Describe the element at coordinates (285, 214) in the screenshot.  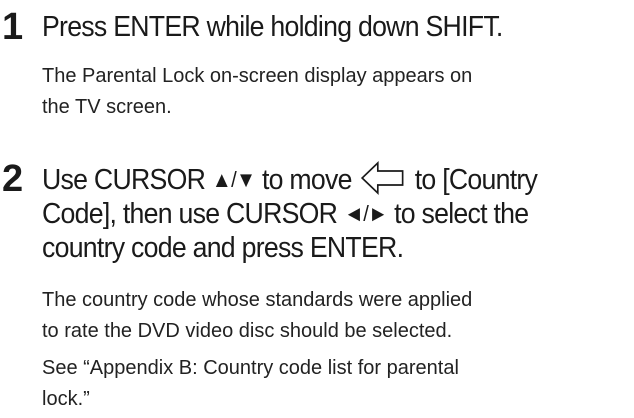
I see `heading-line: Code], then use CURSOR ◄/► to select the` at that location.